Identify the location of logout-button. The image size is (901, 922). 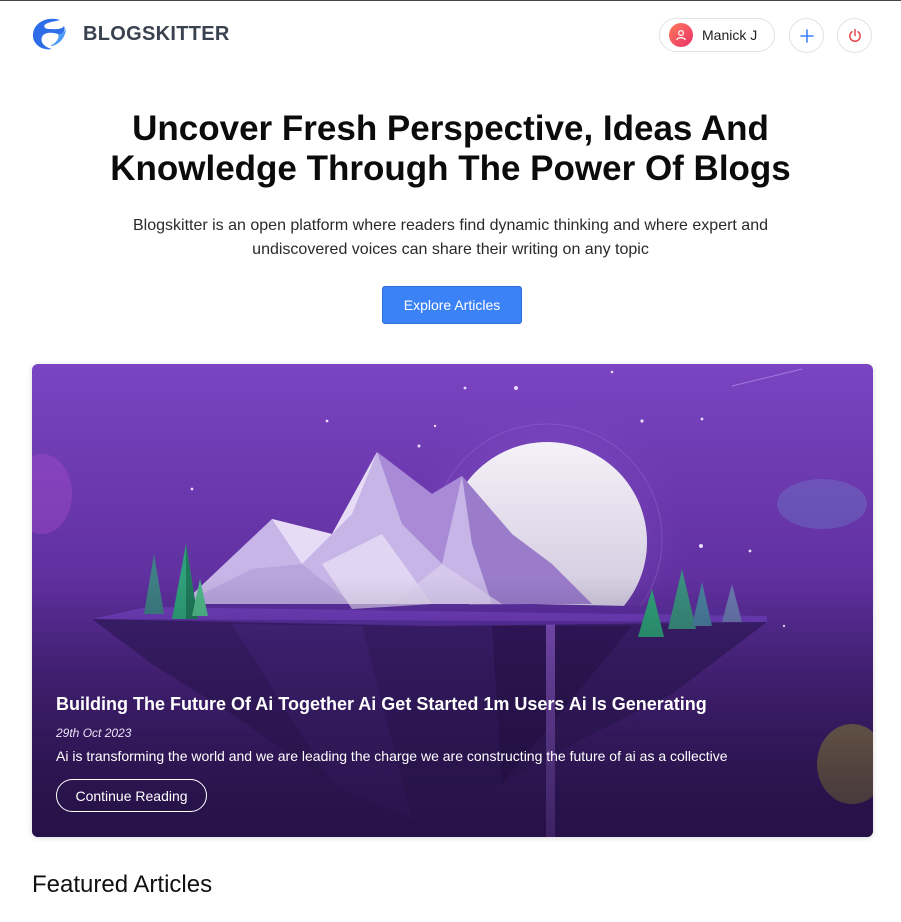
(854, 35).